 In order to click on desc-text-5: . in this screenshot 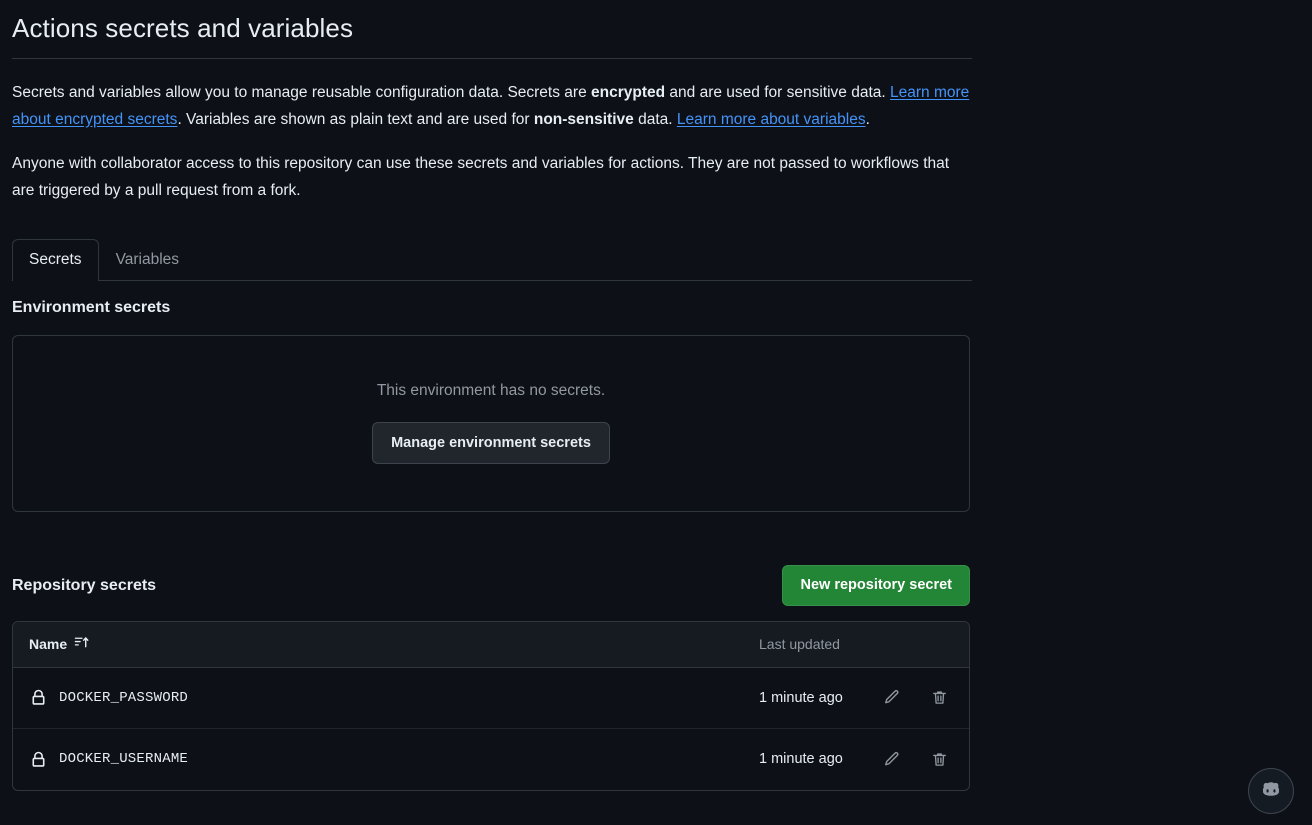, I will do `click(867, 119)`.